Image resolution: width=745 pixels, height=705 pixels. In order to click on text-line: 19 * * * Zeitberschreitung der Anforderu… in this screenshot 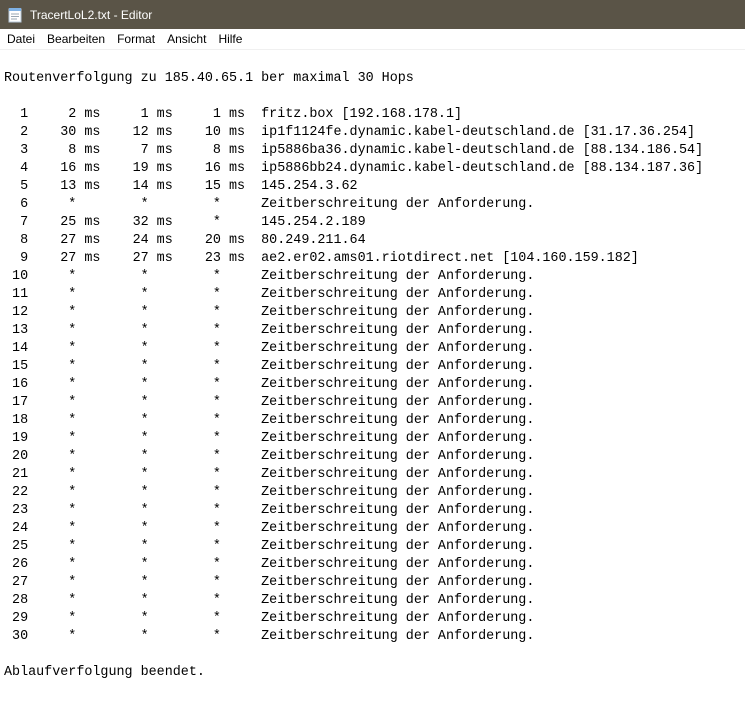, I will do `click(269, 438)`.